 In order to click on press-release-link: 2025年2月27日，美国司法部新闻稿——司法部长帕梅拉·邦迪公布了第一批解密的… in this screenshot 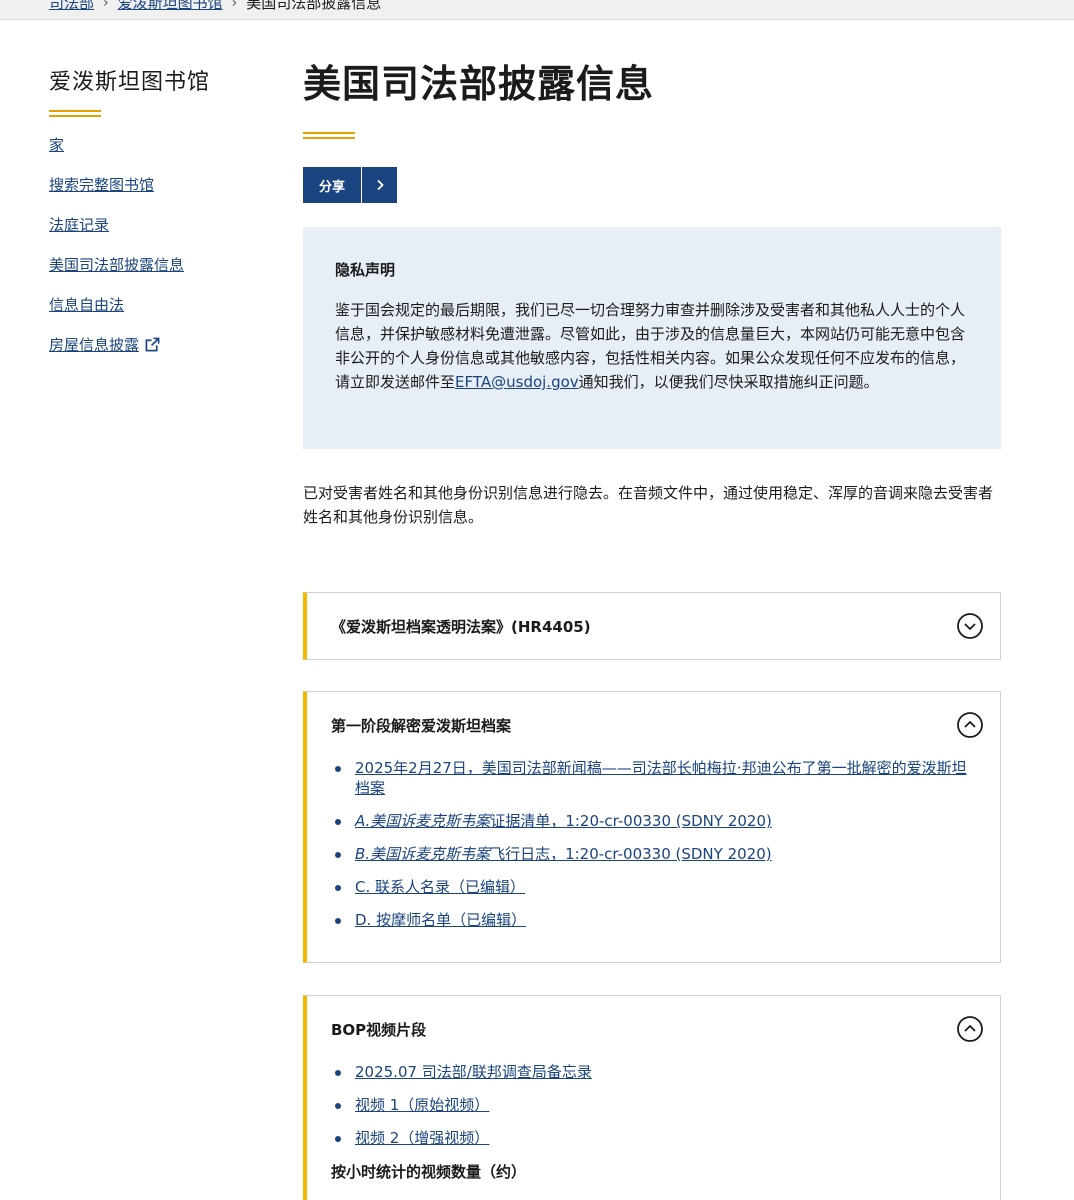, I will do `click(661, 778)`.